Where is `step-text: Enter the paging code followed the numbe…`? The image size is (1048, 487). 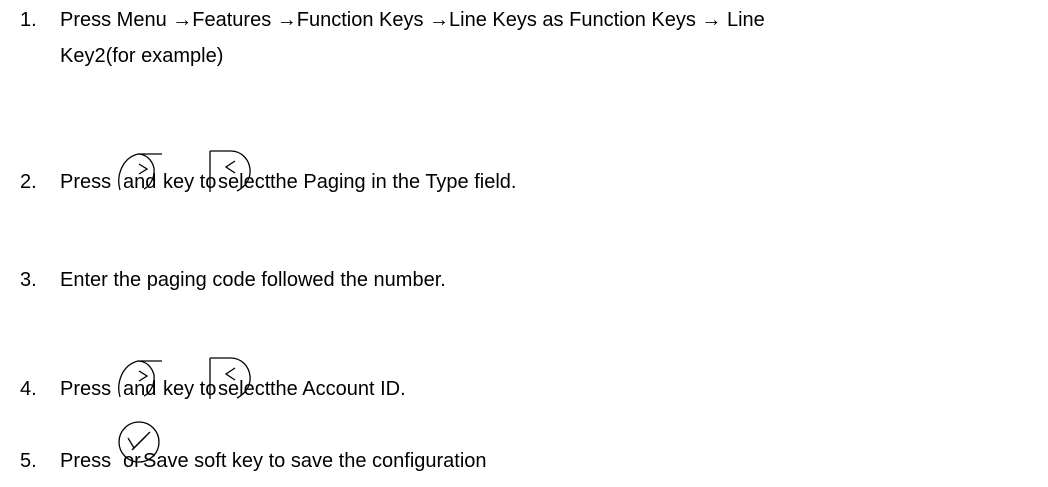
step-text: Enter the paging code followed the numbe… is located at coordinates (253, 280).